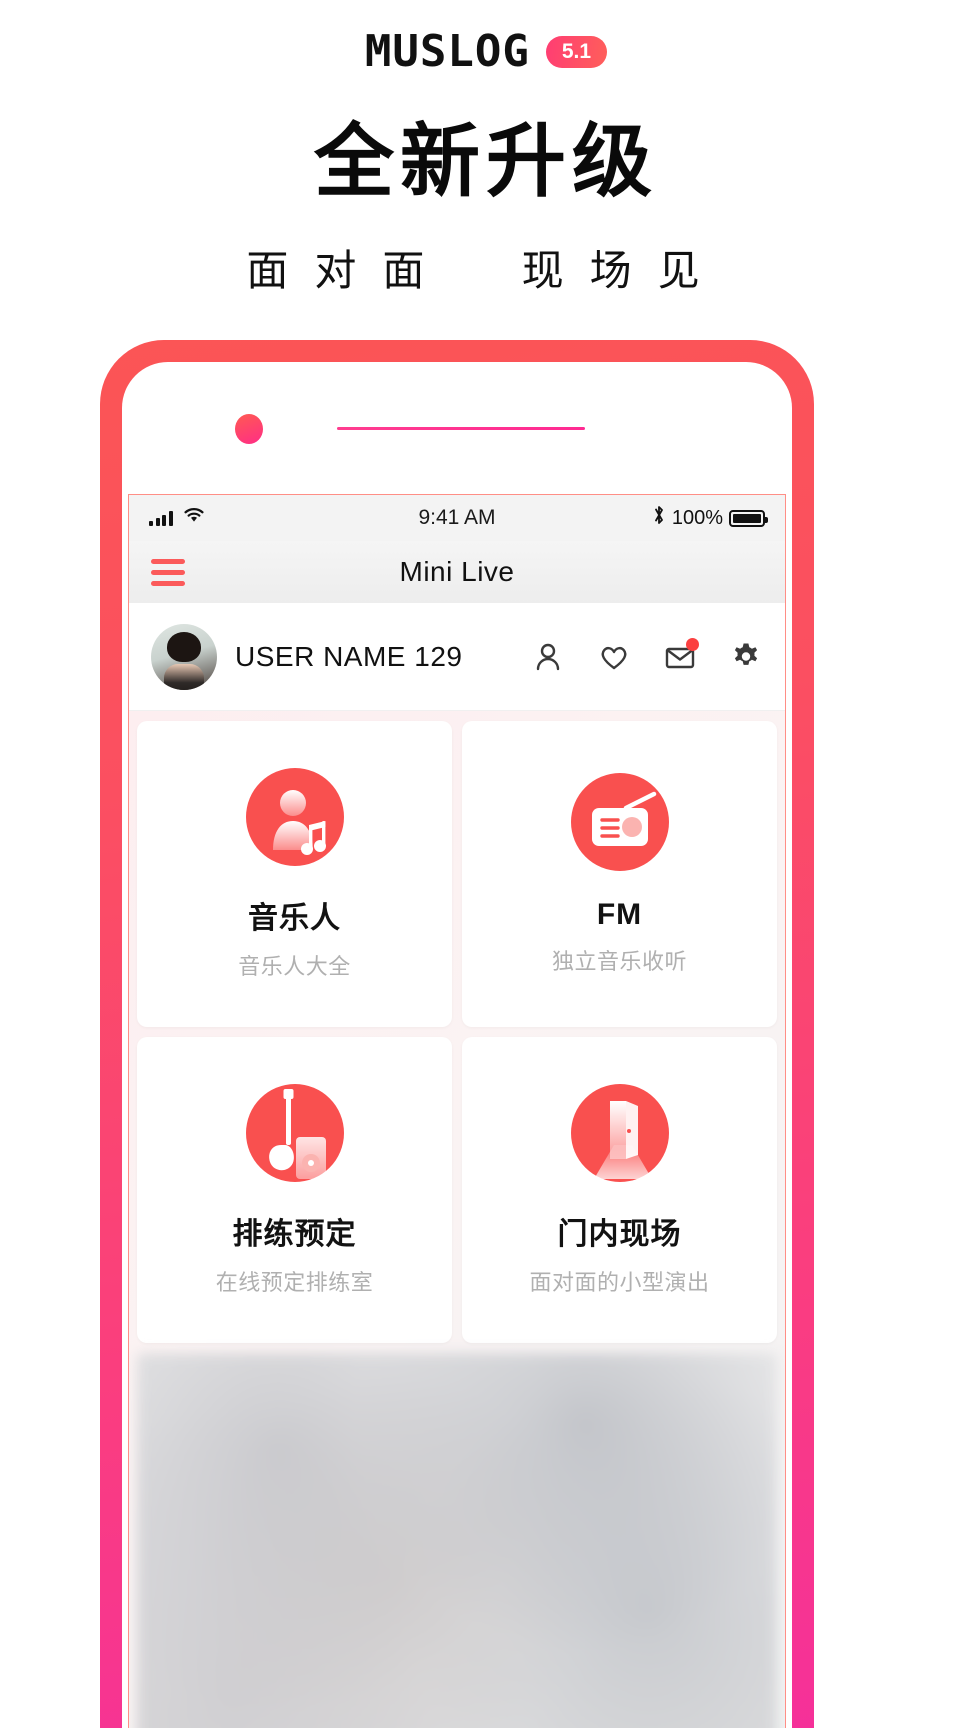  I want to click on card-title: 排练预定, so click(294, 1234).